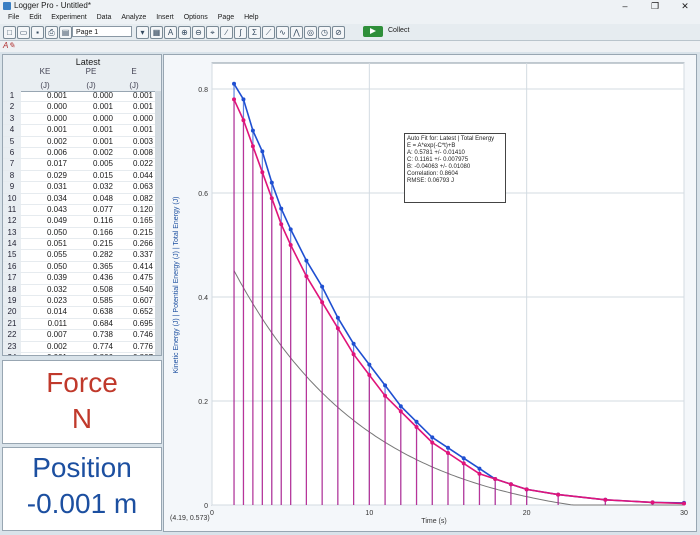  I want to click on table-row: 16 0.050 0.365 0.414, so click(82, 267).